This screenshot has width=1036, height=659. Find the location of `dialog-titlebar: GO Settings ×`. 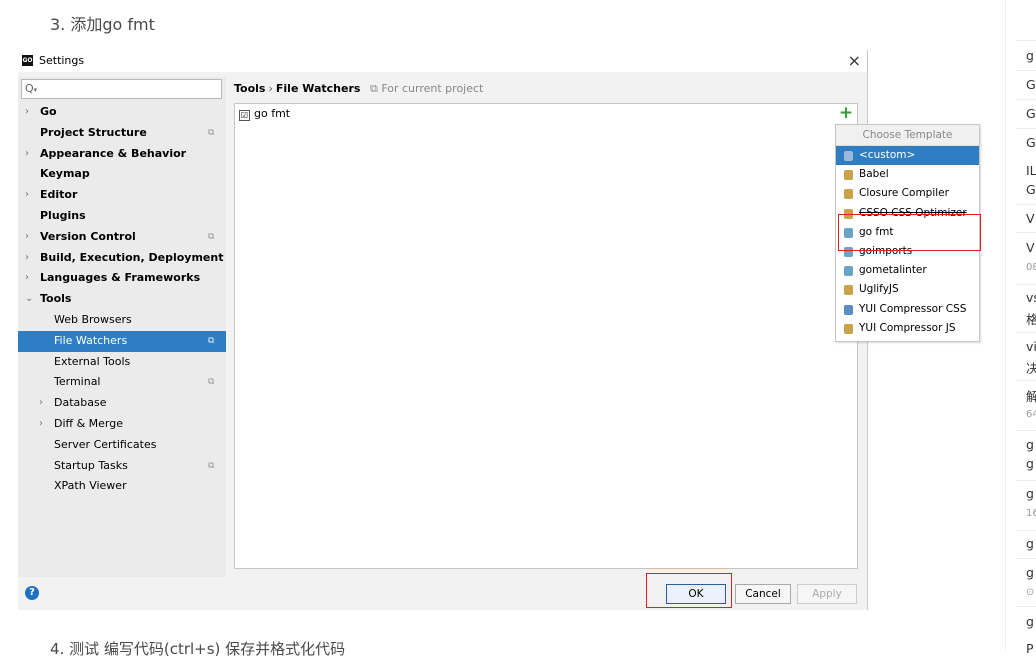

dialog-titlebar: GO Settings × is located at coordinates (442, 61).